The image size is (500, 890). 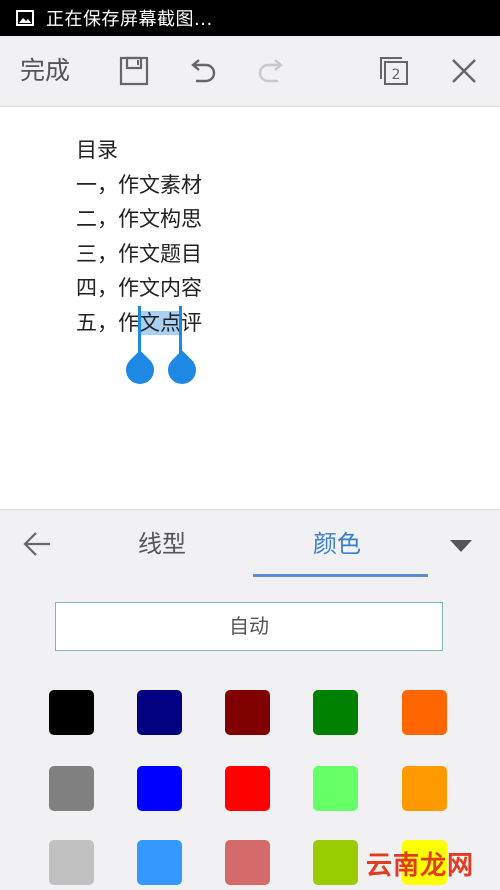 What do you see at coordinates (464, 71) in the screenshot?
I see `close-icon` at bounding box center [464, 71].